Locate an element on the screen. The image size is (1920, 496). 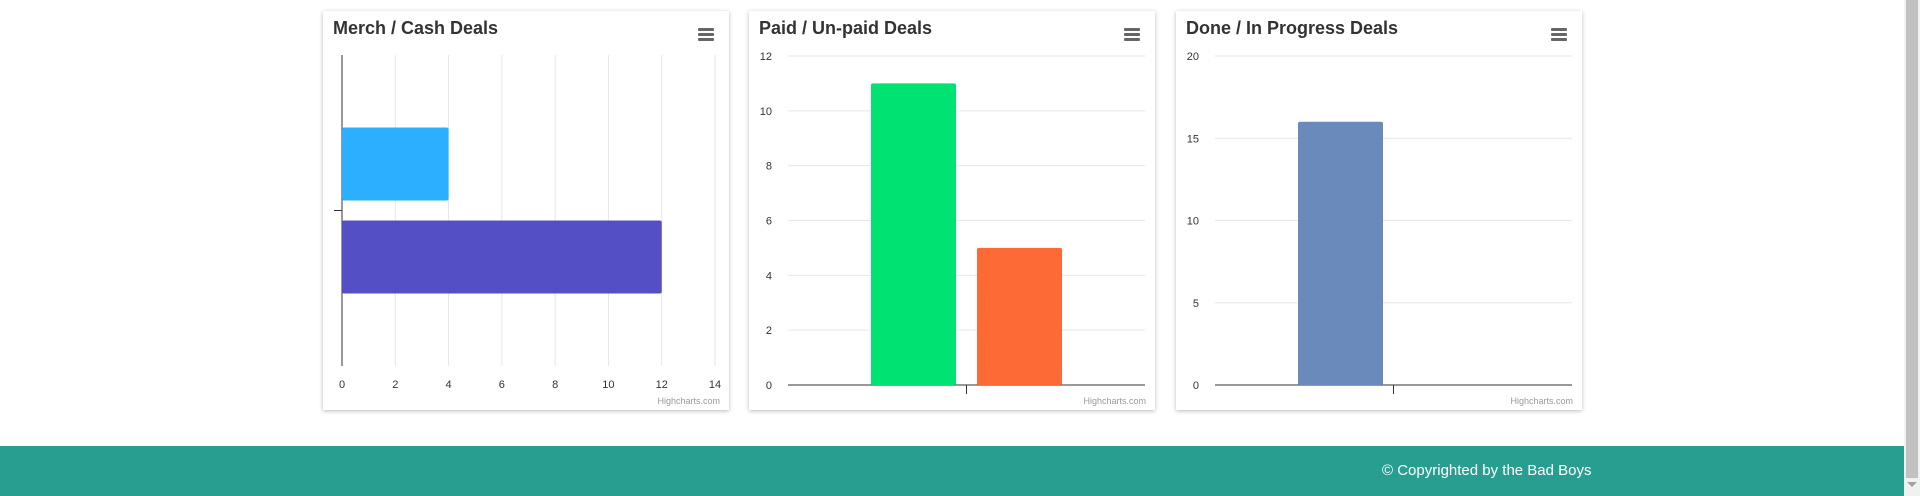
footer: © Copyrighted by the Bad Boys is located at coordinates (952, 471).